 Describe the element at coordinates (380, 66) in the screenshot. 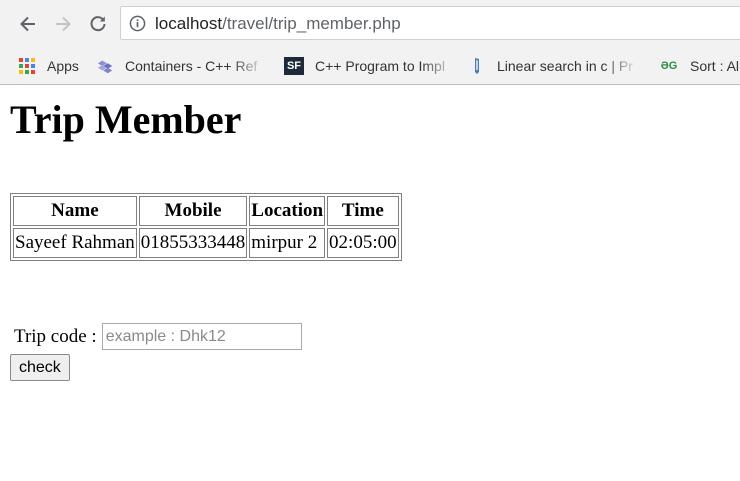

I see `bookmark-label: C++ Program to Impl` at that location.